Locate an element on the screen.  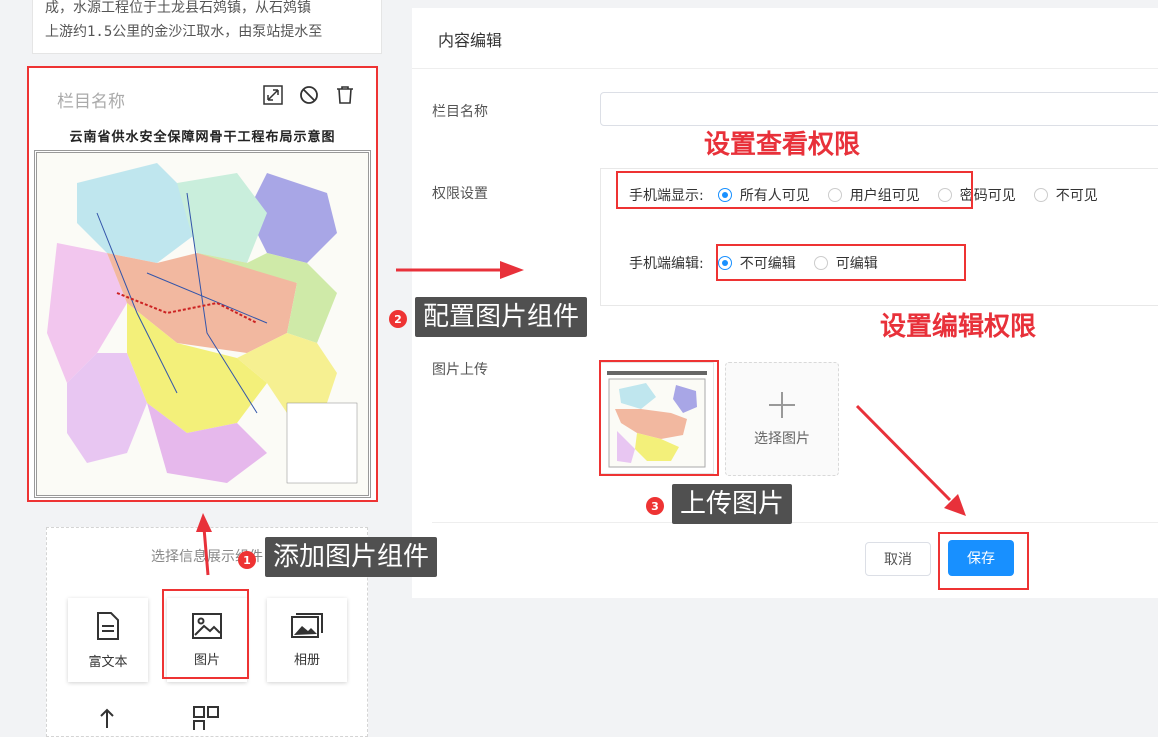
step-2-badge: 2 is located at coordinates (398, 319).